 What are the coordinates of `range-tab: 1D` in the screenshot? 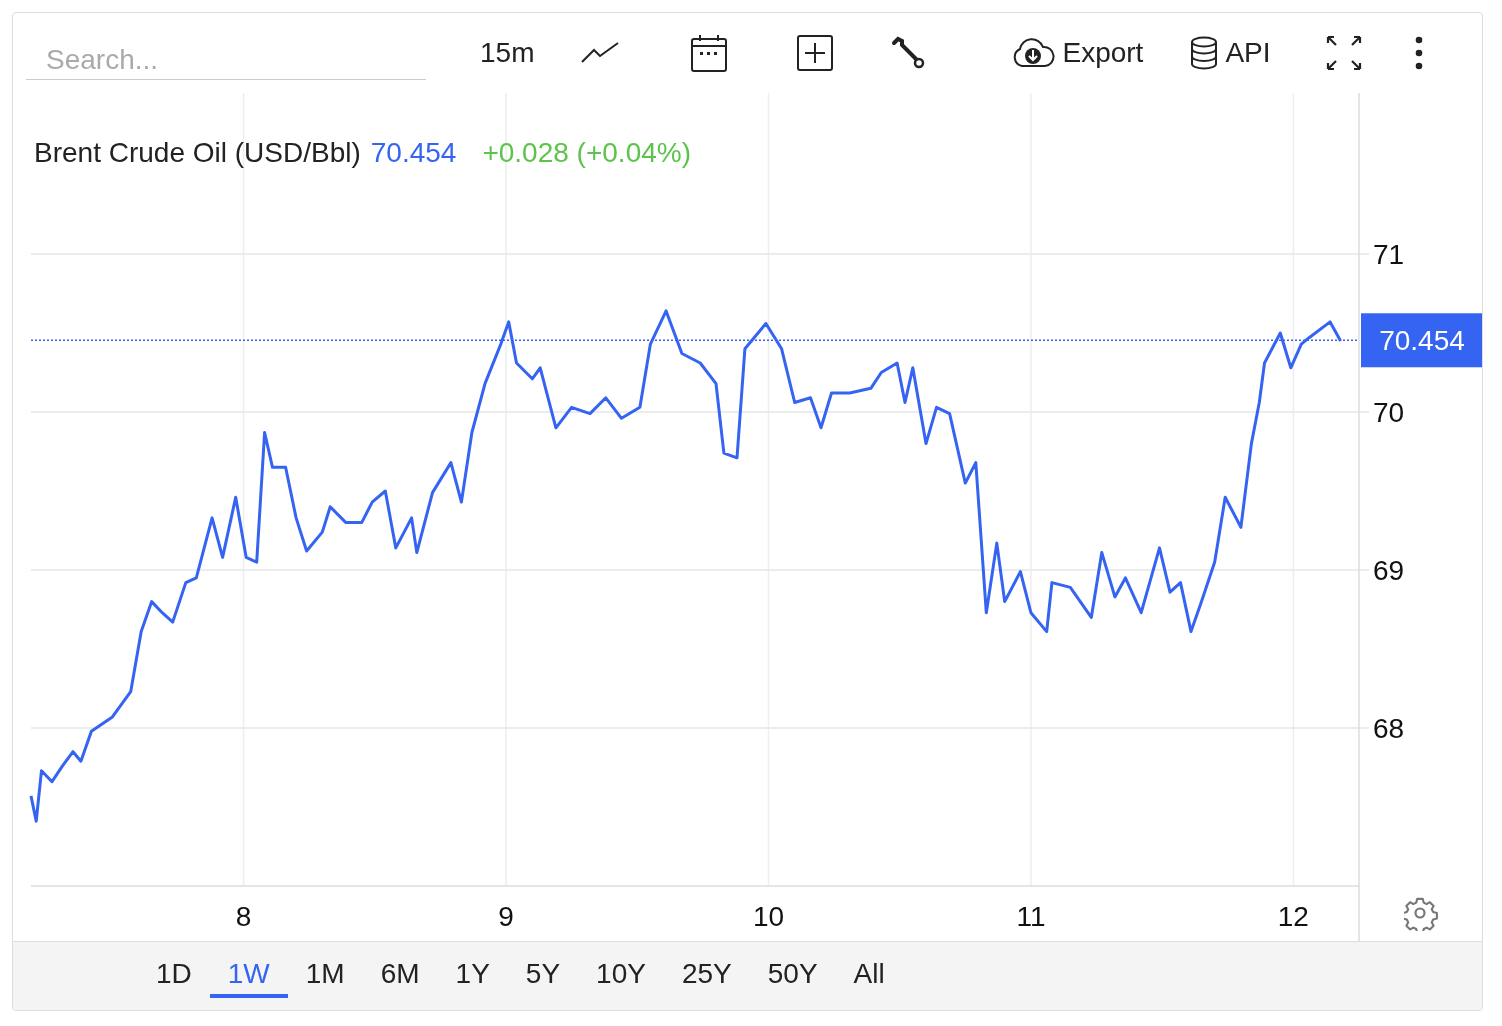 It's located at (174, 970).